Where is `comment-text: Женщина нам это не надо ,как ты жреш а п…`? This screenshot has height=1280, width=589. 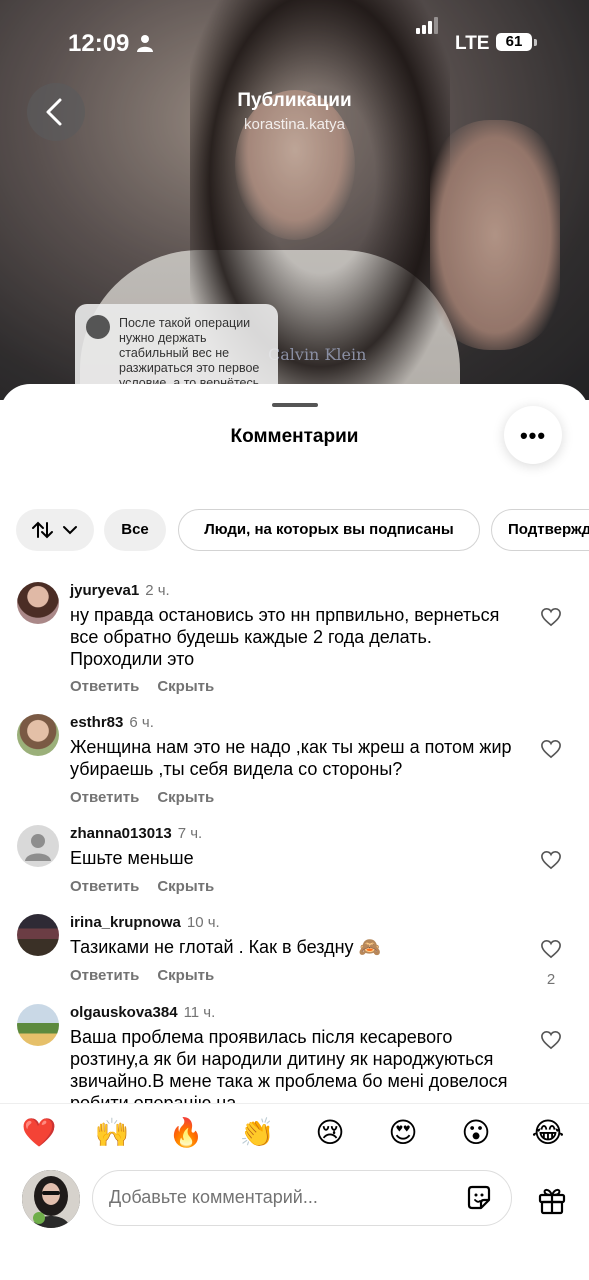 comment-text: Женщина нам это не надо ,как ты жреш а п… is located at coordinates (291, 758).